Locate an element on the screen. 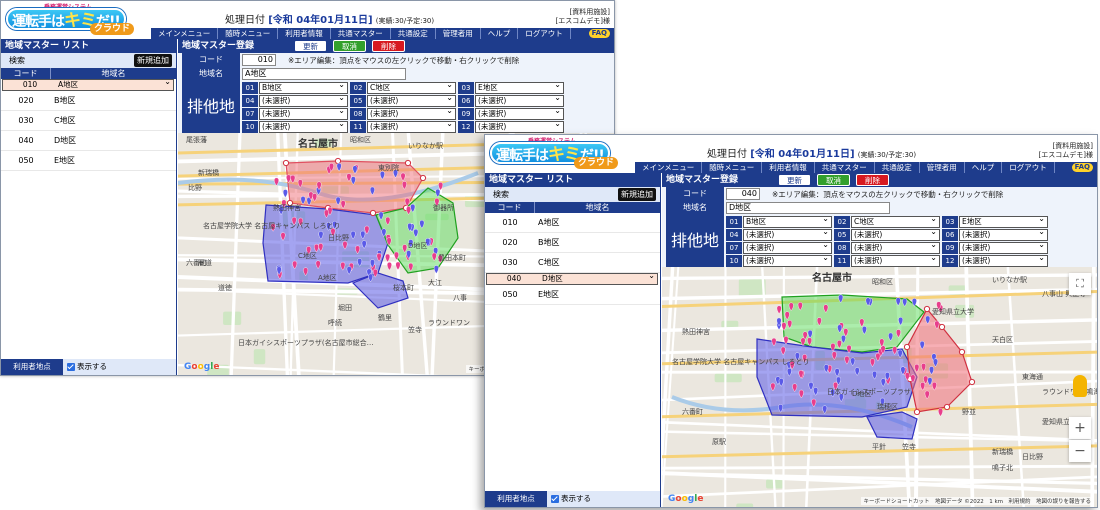 The height and width of the screenshot is (510, 1100). area-name: A地区 is located at coordinates (68, 84).